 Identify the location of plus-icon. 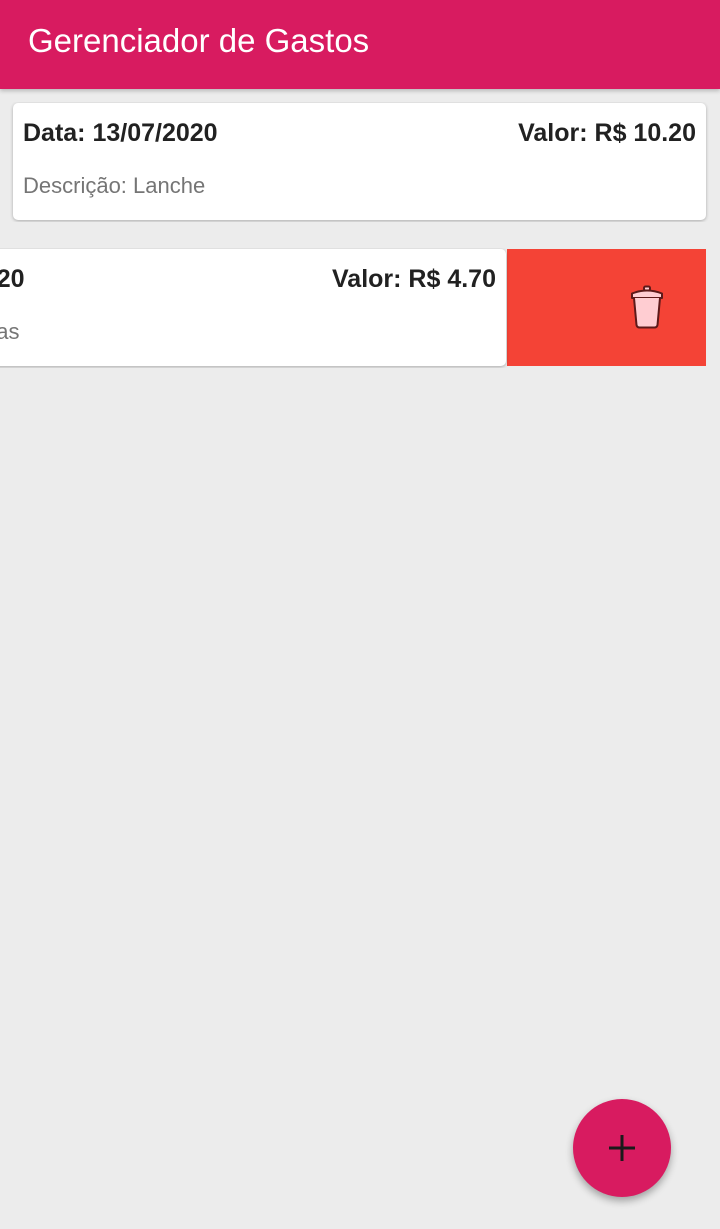
(622, 1148).